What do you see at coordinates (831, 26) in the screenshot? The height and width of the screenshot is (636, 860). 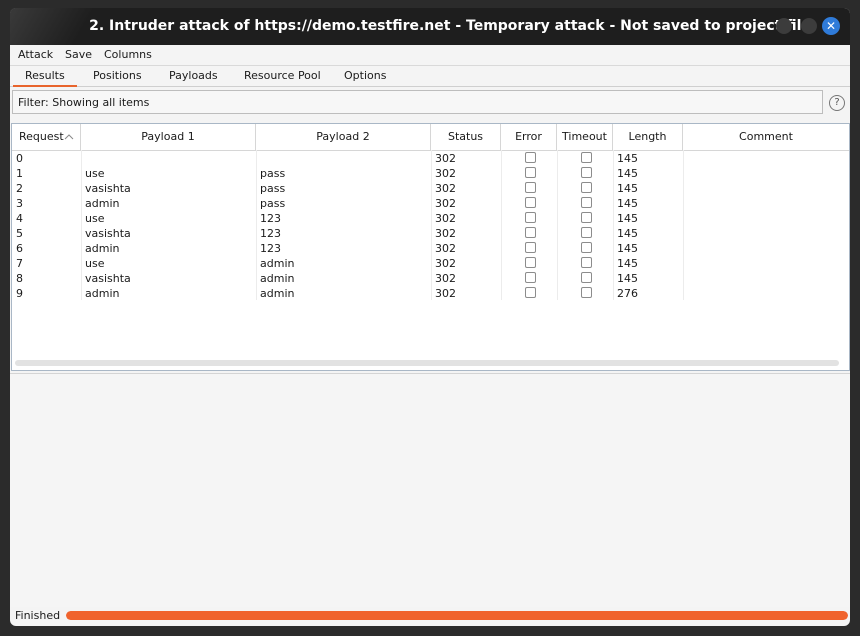 I see `close-icon: ✕` at bounding box center [831, 26].